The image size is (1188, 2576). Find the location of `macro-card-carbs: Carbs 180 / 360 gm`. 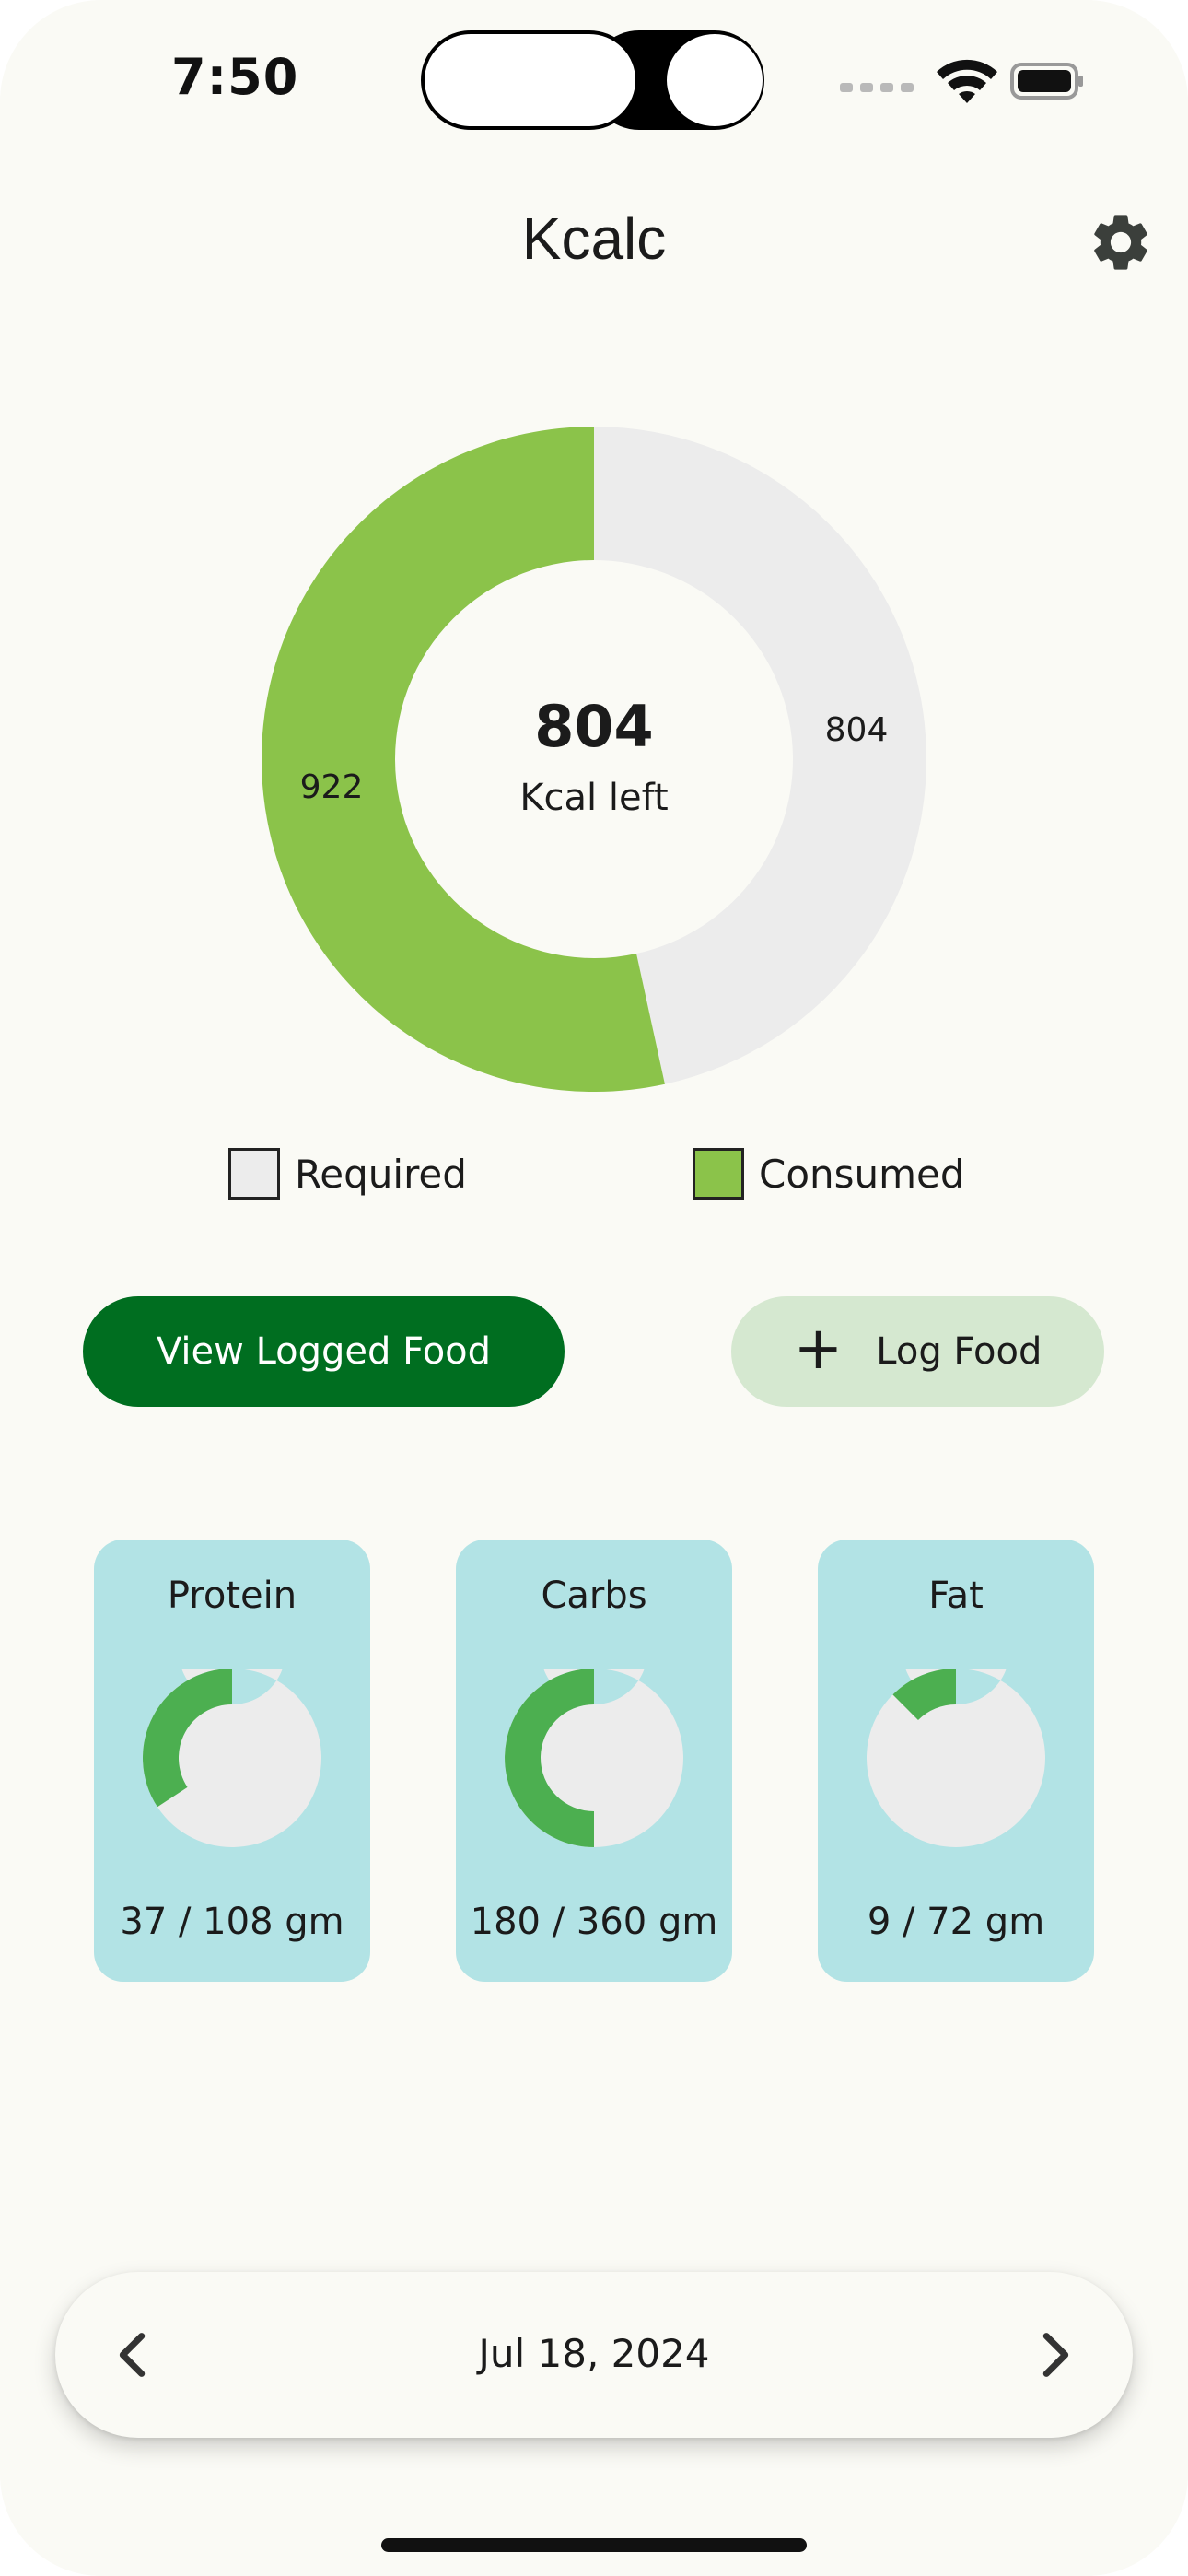

macro-card-carbs: Carbs 180 / 360 gm is located at coordinates (594, 1761).